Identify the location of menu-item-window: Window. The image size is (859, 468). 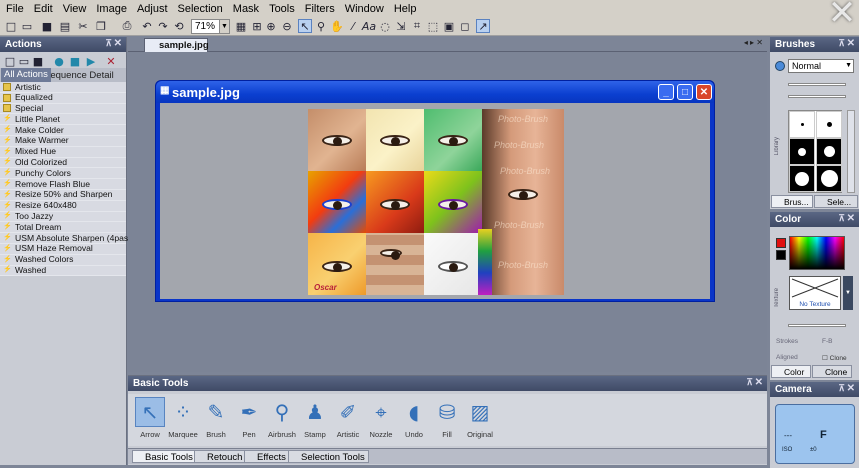
(364, 9).